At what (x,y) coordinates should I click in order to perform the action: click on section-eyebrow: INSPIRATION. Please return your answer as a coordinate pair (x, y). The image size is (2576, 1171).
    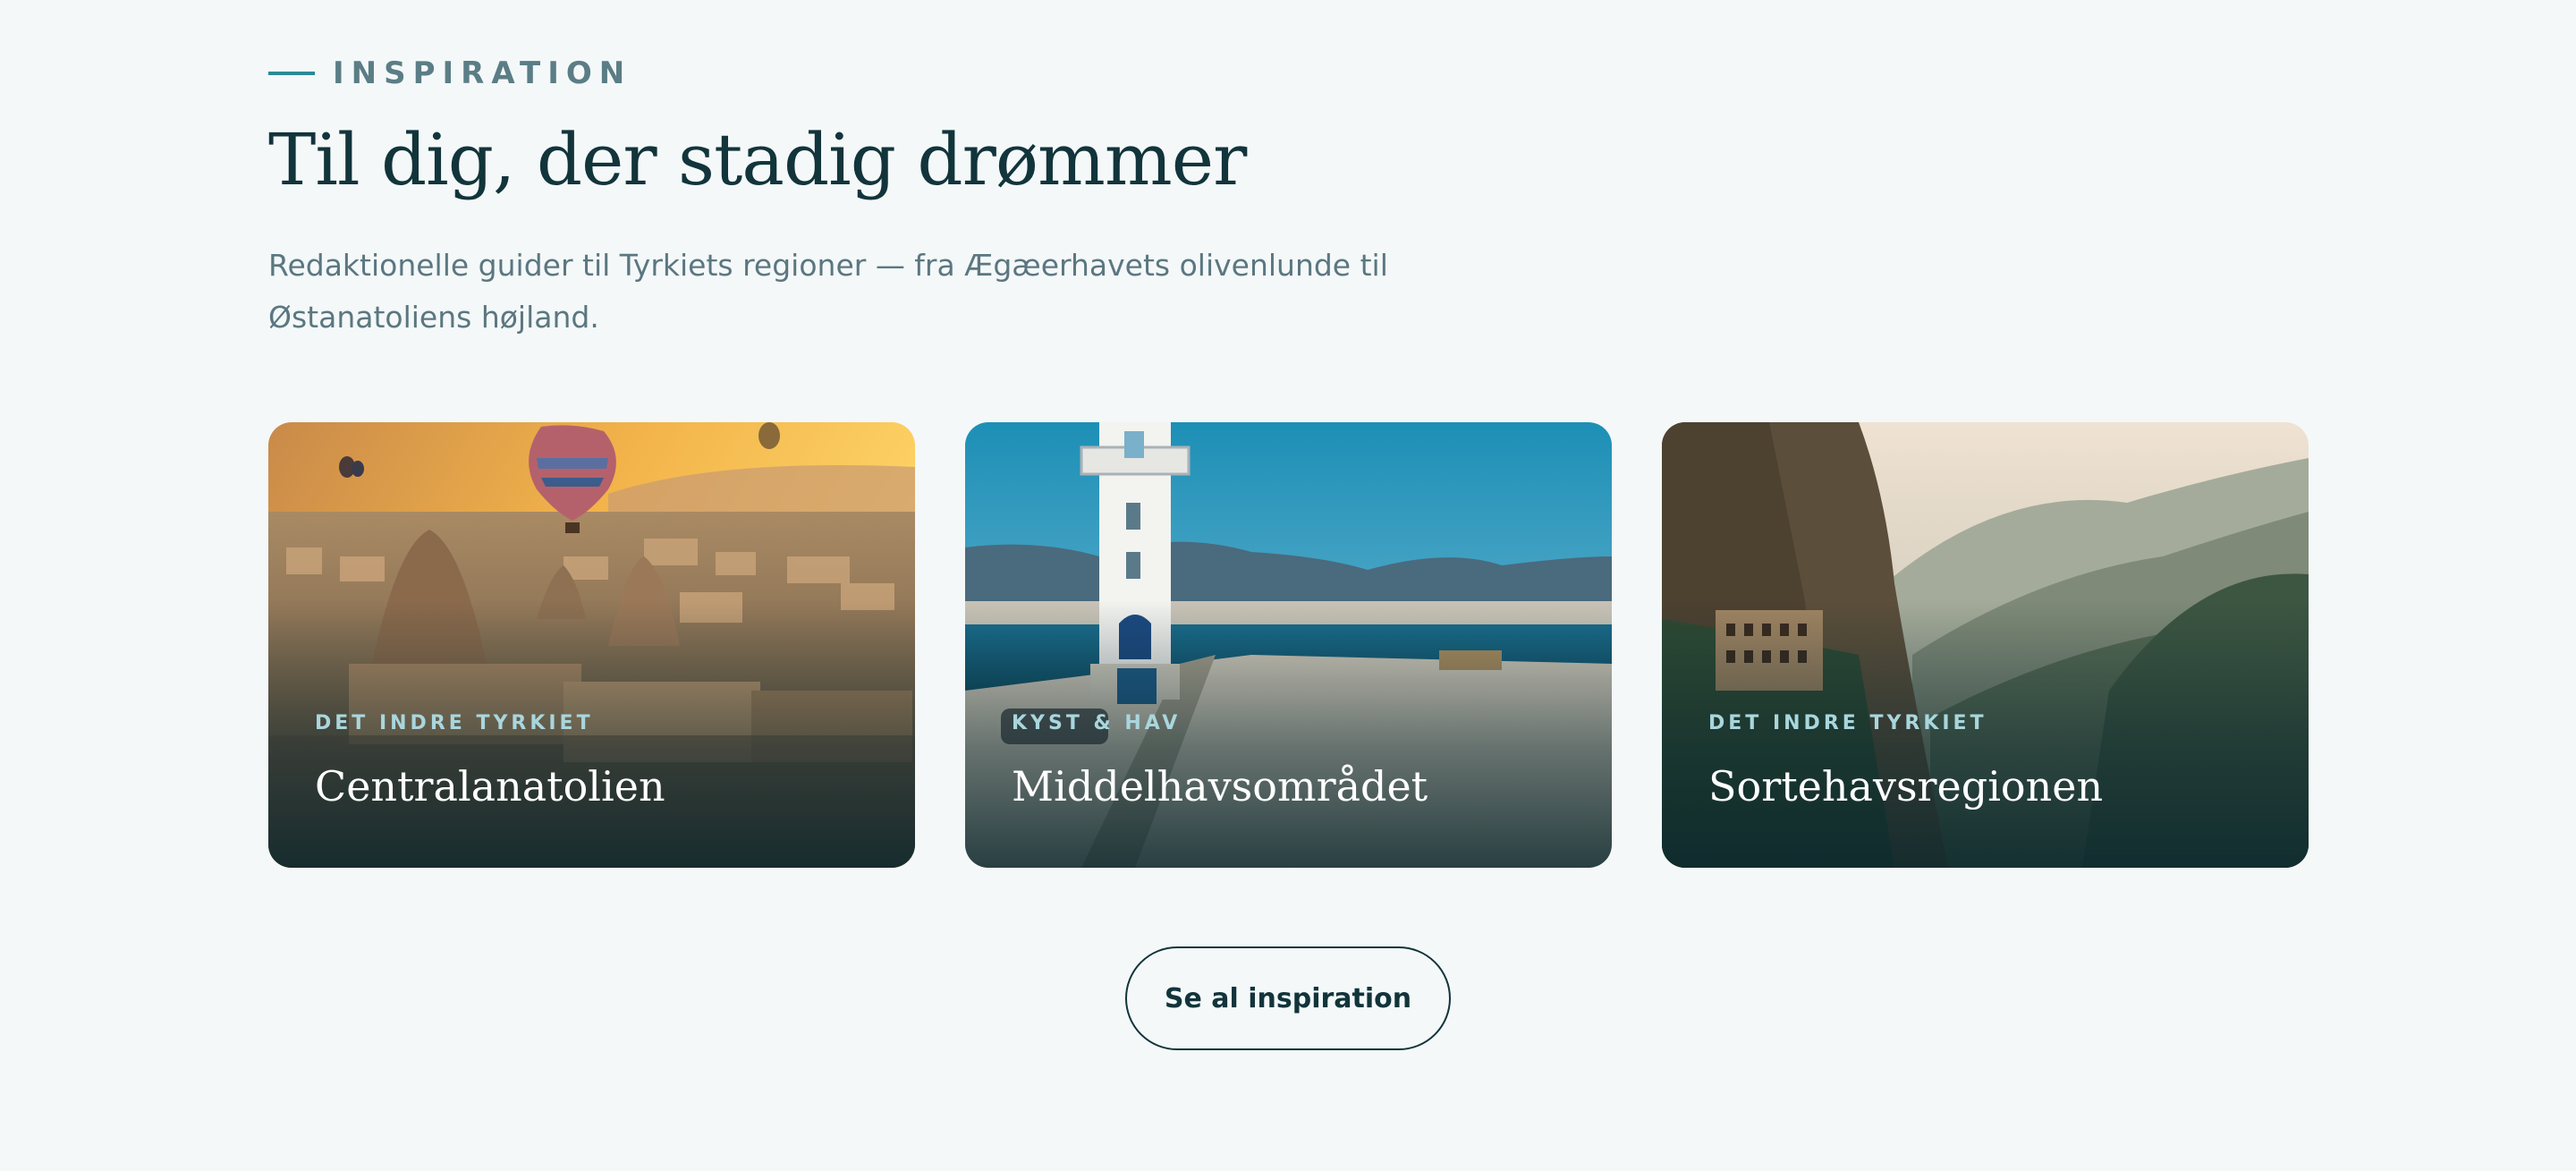
    Looking at the image, I should click on (449, 73).